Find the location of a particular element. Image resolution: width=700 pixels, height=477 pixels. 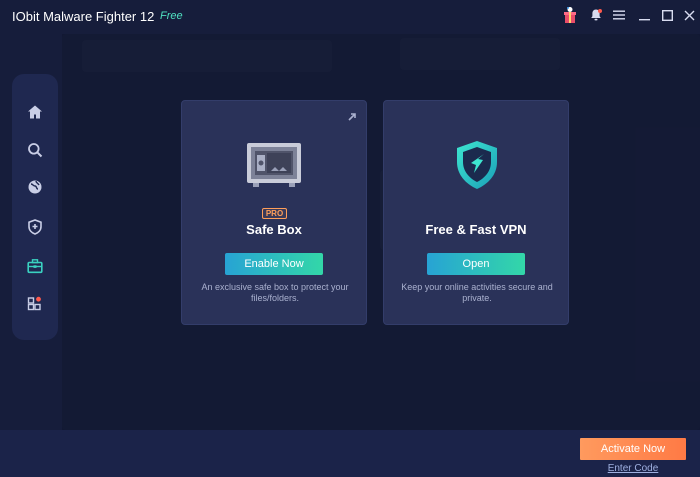

sidebar-item-protection is located at coordinates (35, 227).